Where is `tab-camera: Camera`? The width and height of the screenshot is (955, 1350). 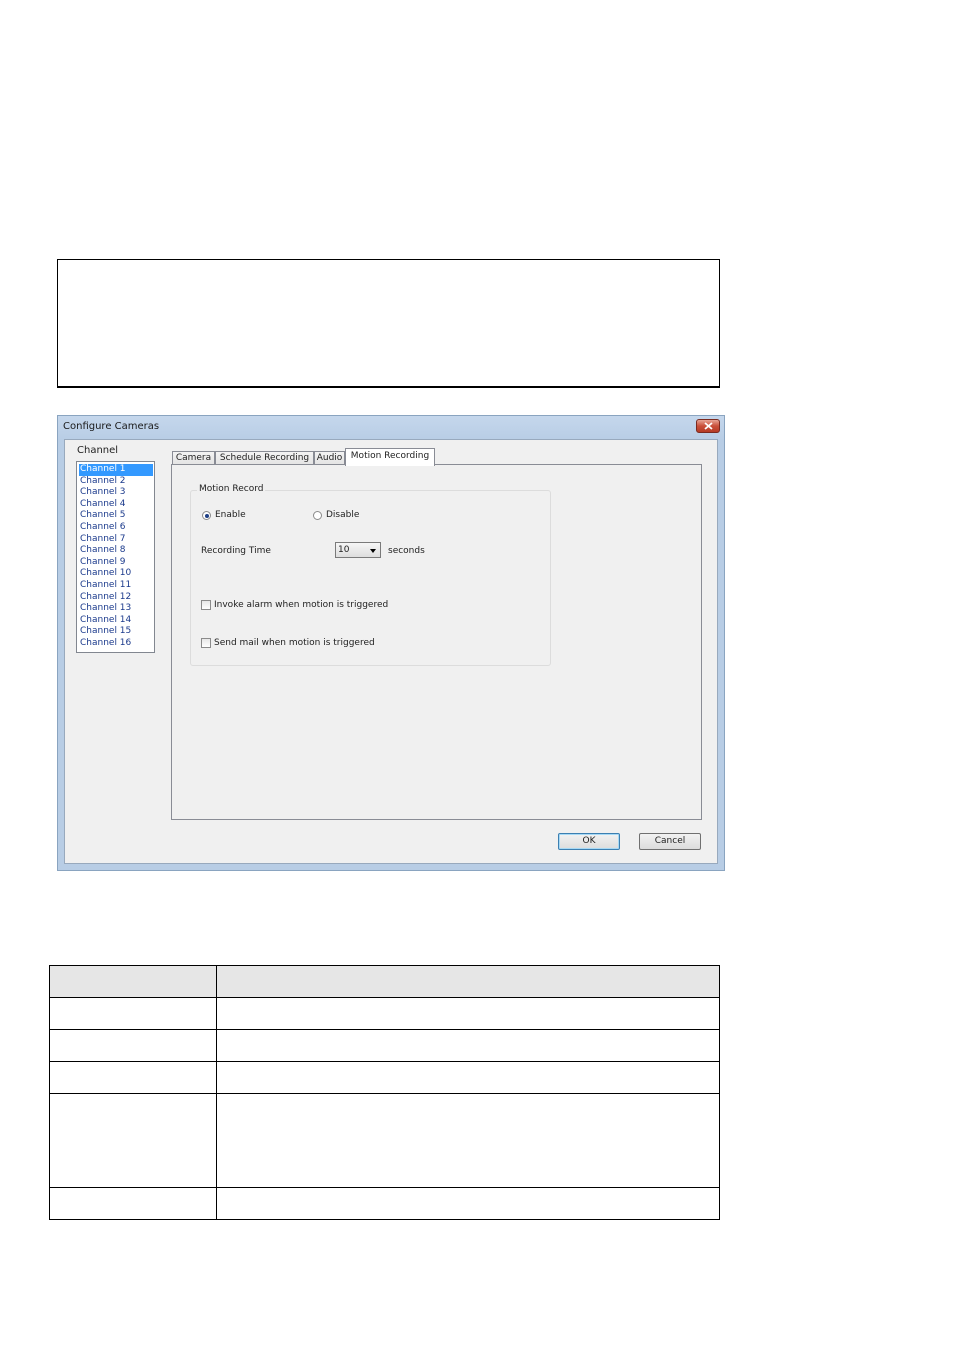 tab-camera: Camera is located at coordinates (193, 458).